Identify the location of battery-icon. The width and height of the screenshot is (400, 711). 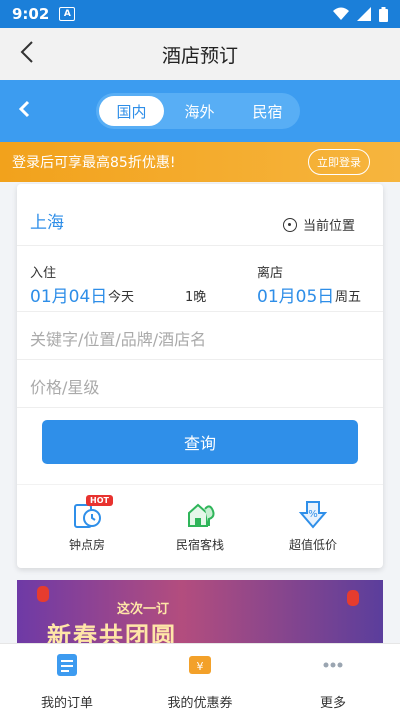
(383, 14).